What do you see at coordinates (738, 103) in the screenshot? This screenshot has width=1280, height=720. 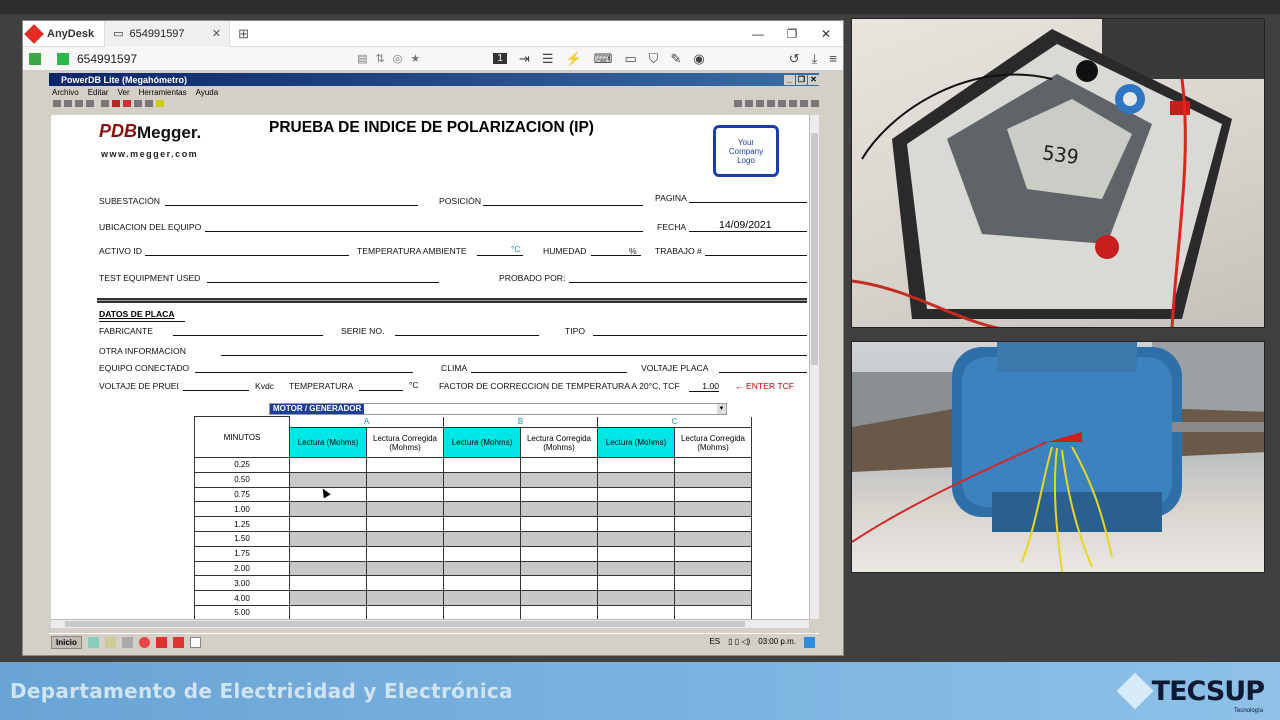 I see `cut-icon` at bounding box center [738, 103].